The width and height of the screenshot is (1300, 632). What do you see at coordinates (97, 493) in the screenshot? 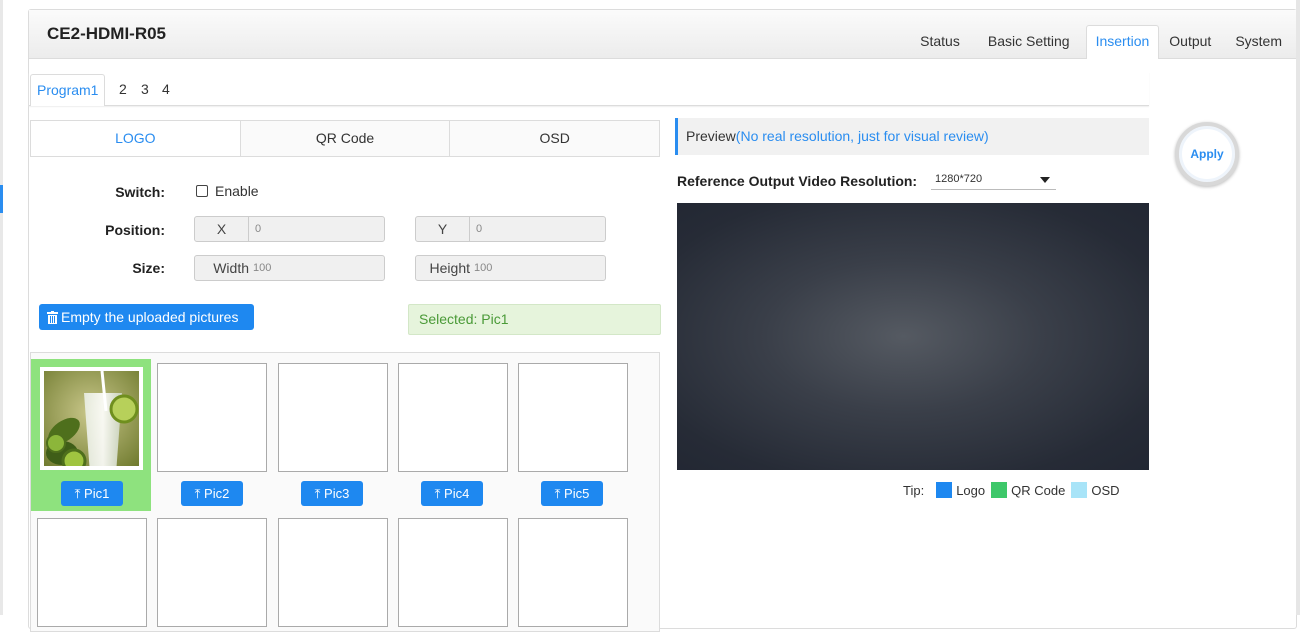
I see `upload-pic1-label: Pic1` at bounding box center [97, 493].